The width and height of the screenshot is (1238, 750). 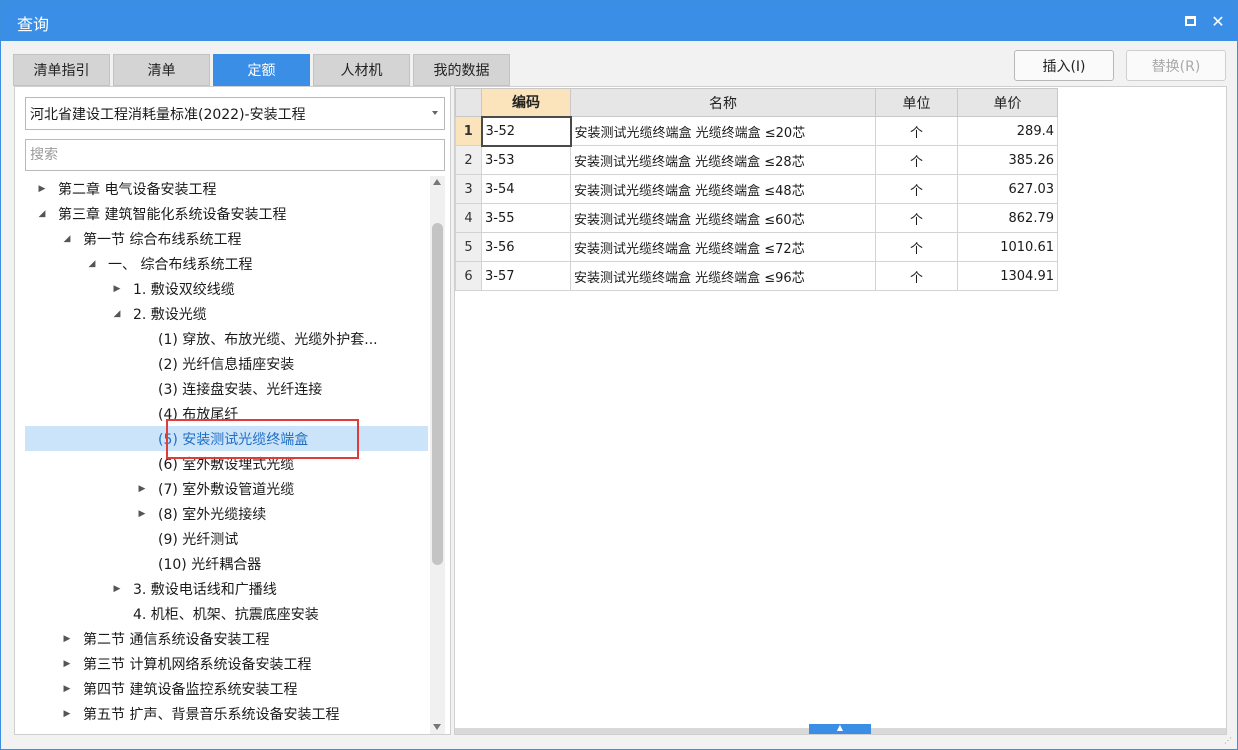 I want to click on tree-node: (10) 光纤耦合器, so click(x=226, y=563).